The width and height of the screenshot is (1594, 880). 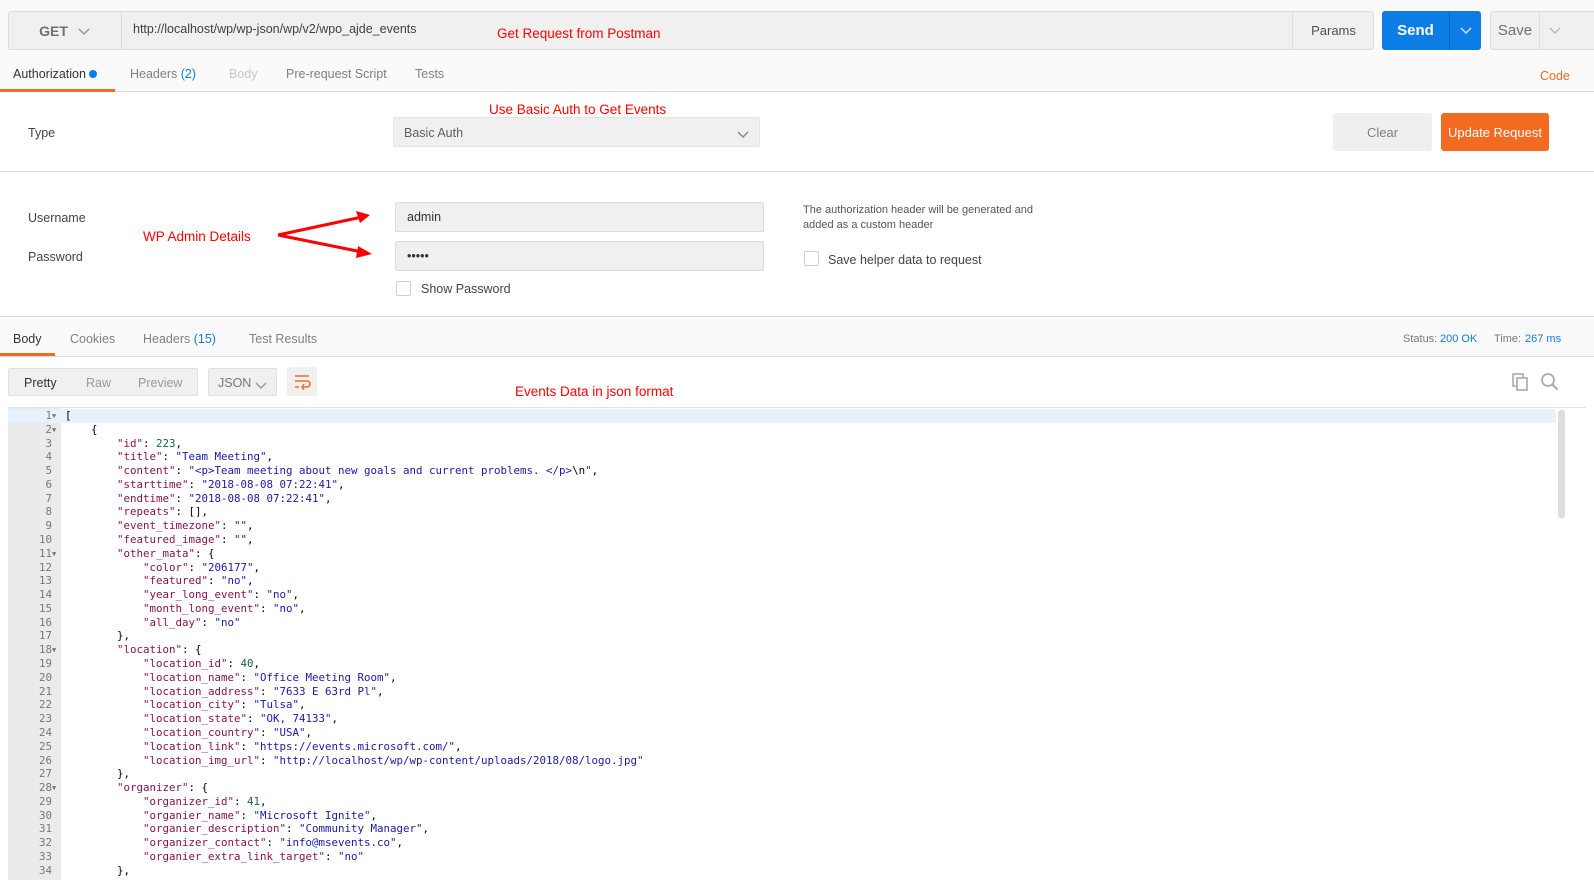 What do you see at coordinates (45, 788) in the screenshot?
I see `line-number: 28` at bounding box center [45, 788].